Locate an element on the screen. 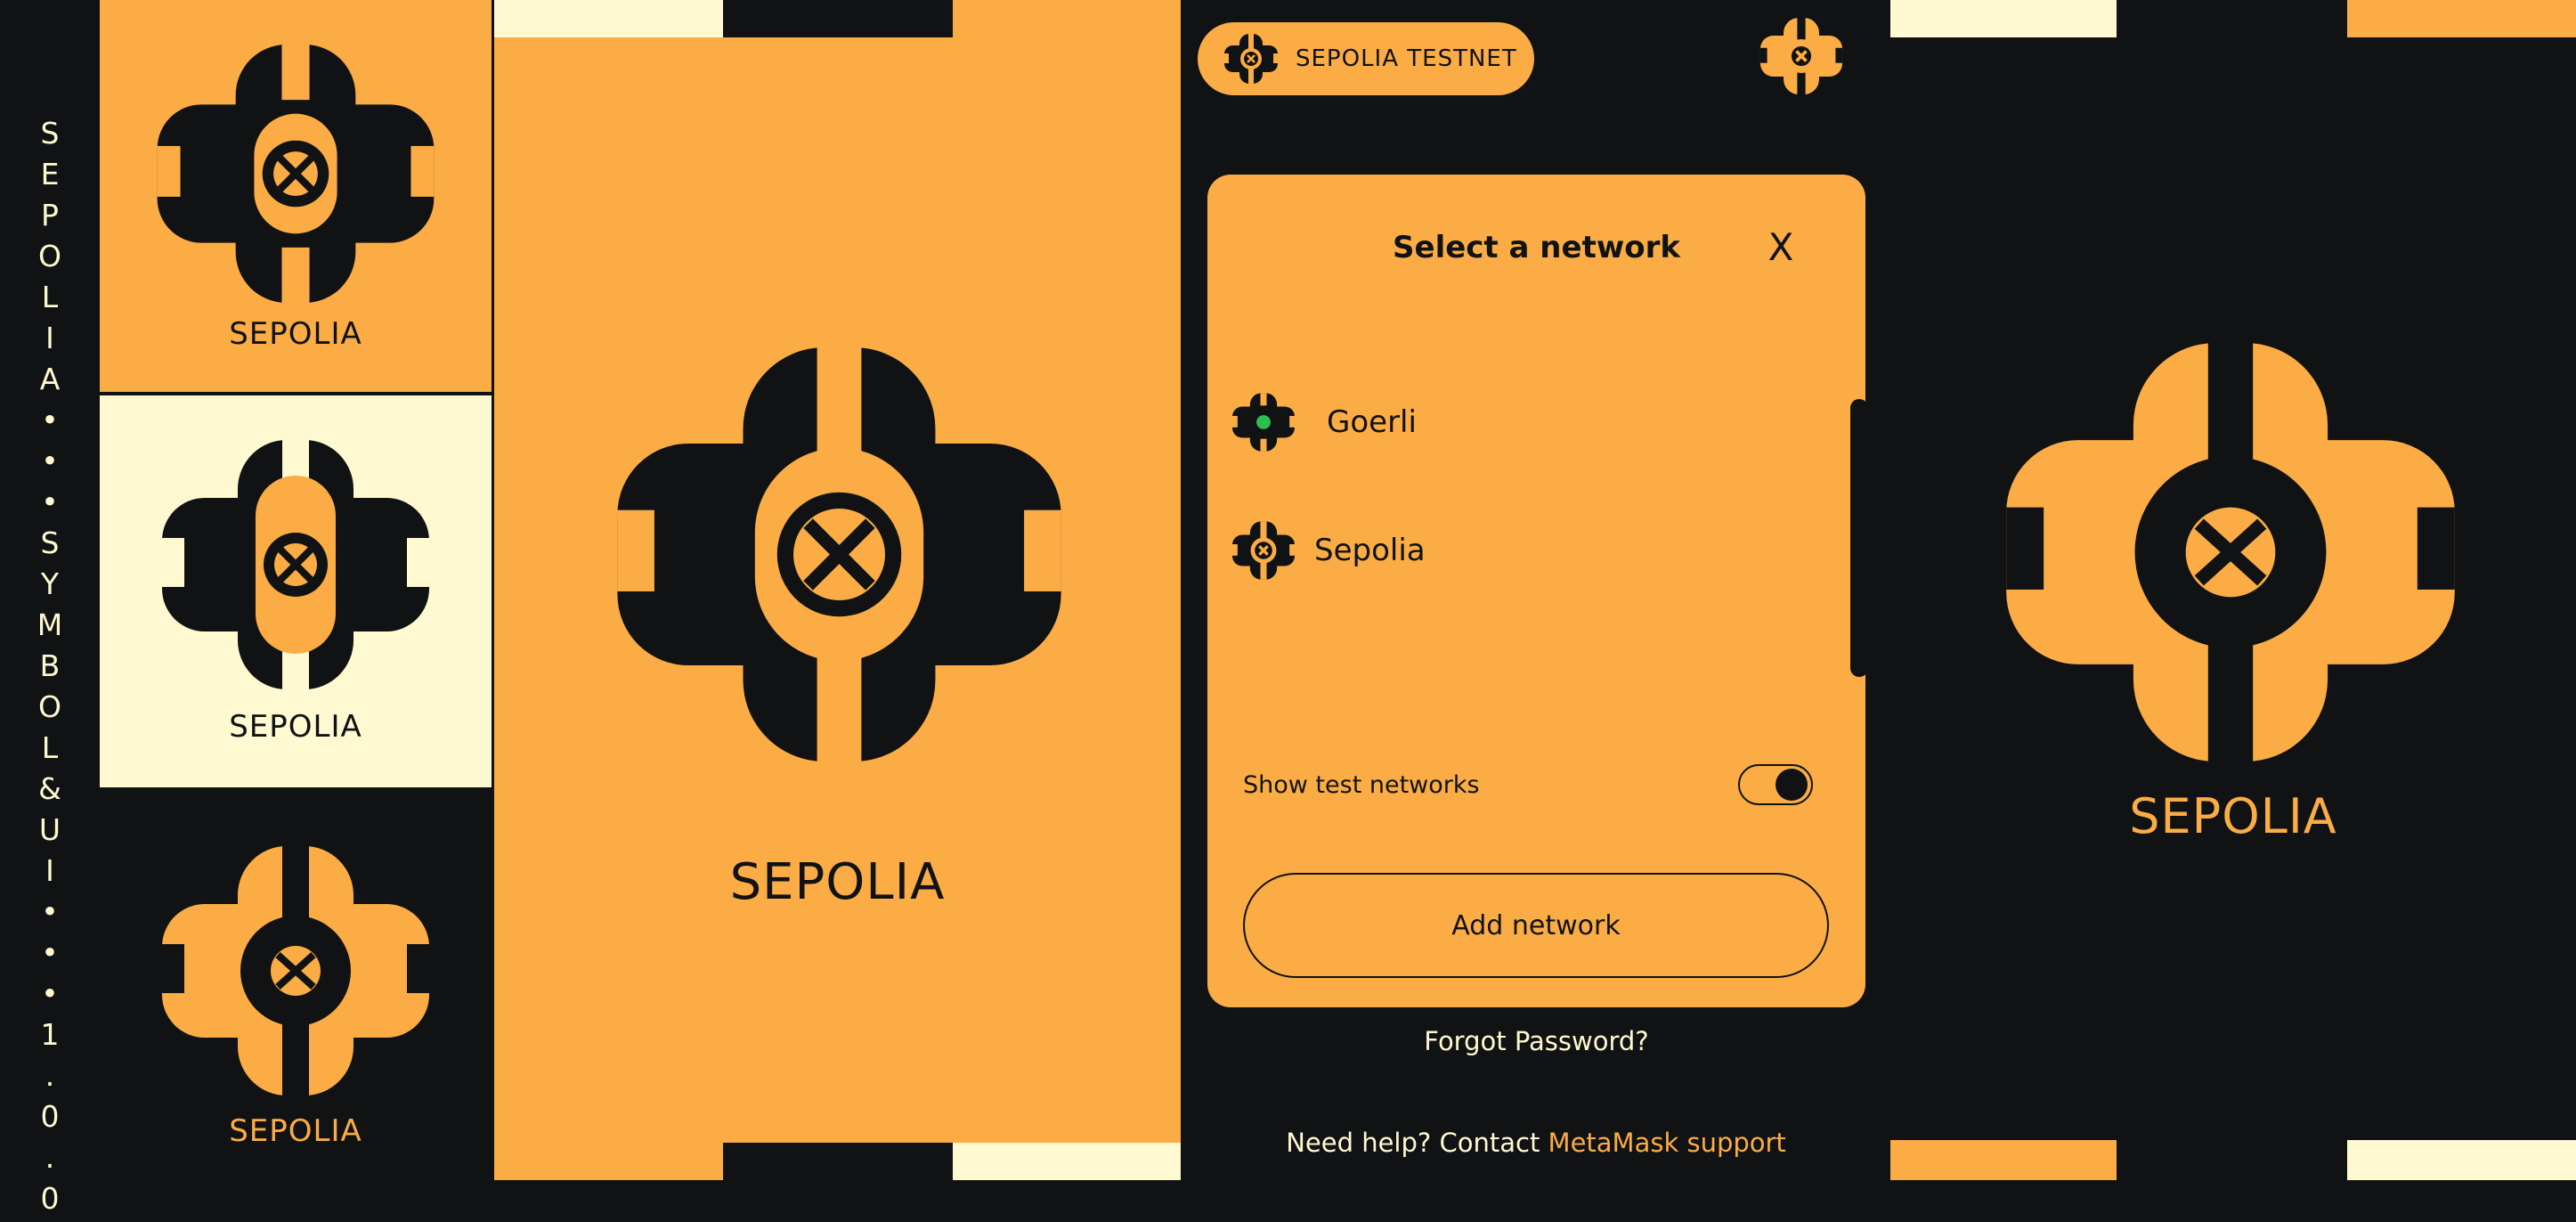 The image size is (2576, 1222). account-logo-icon is located at coordinates (1801, 56).